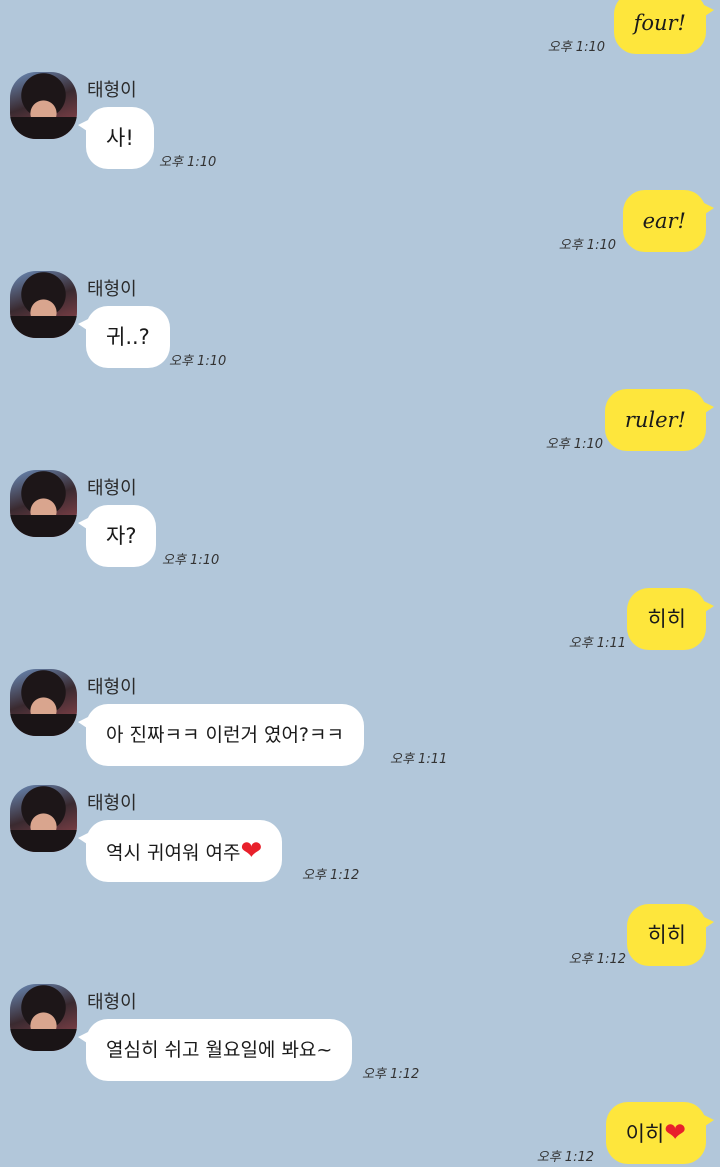  What do you see at coordinates (655, 420) in the screenshot?
I see `message-text: ruler!` at bounding box center [655, 420].